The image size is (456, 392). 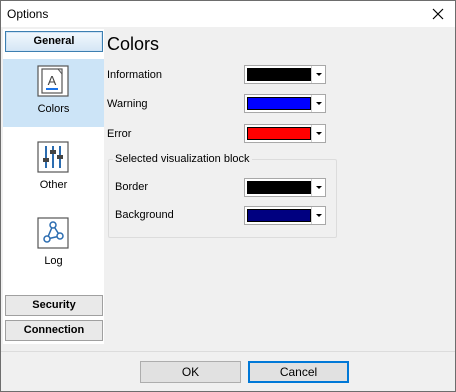 What do you see at coordinates (53, 261) in the screenshot?
I see `sidebar-item-label: Log` at bounding box center [53, 261].